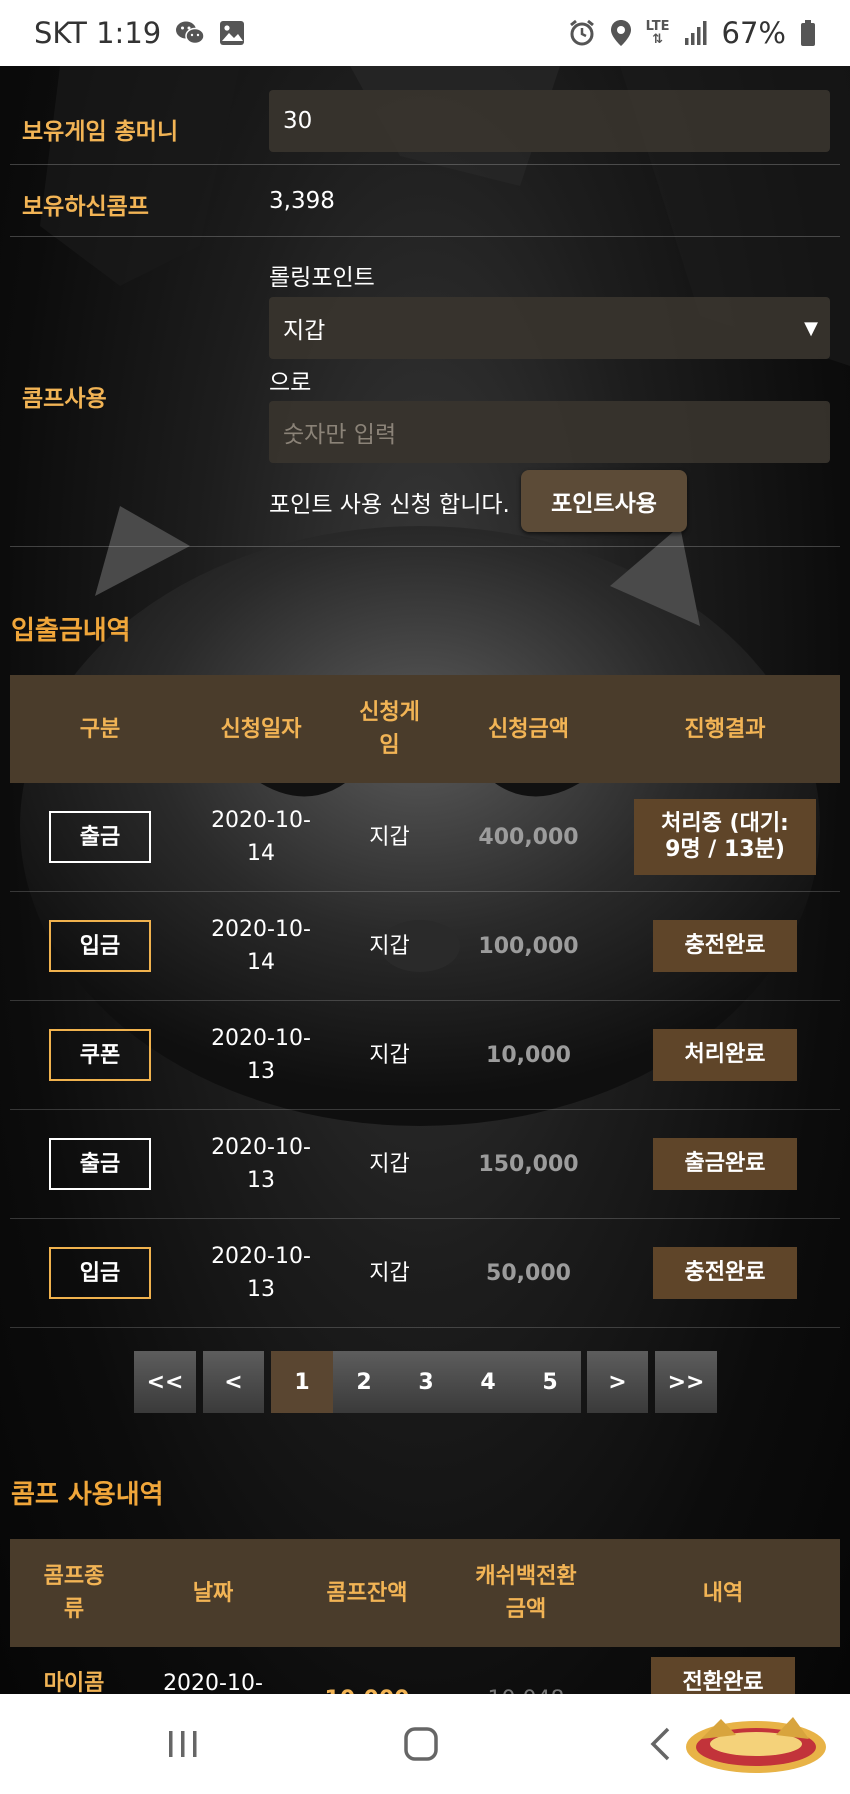 This screenshot has height=1794, width=850. What do you see at coordinates (488, 1382) in the screenshot?
I see `page-button-4: 4` at bounding box center [488, 1382].